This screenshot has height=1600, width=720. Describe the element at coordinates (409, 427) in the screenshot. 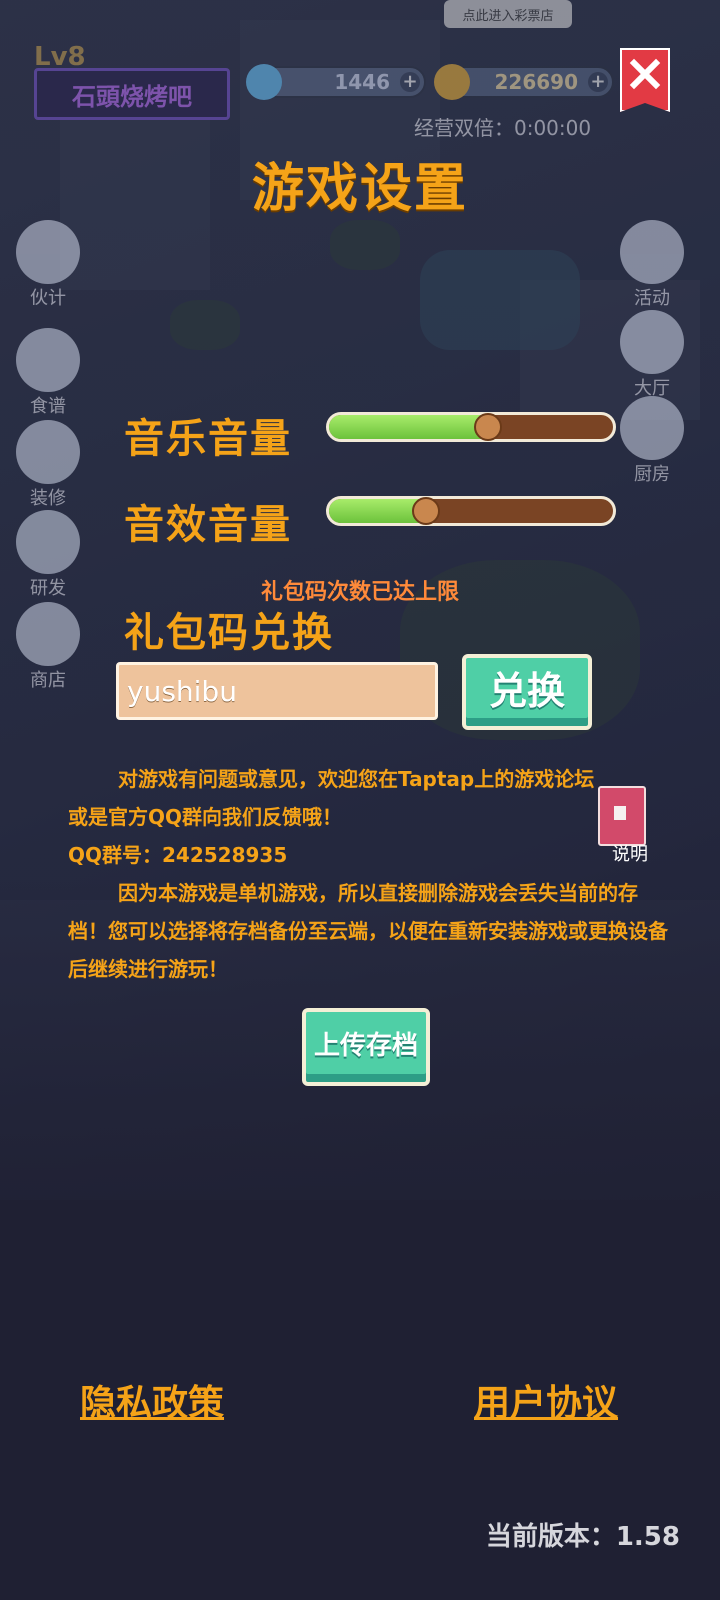

I see `music-volume-fill` at that location.